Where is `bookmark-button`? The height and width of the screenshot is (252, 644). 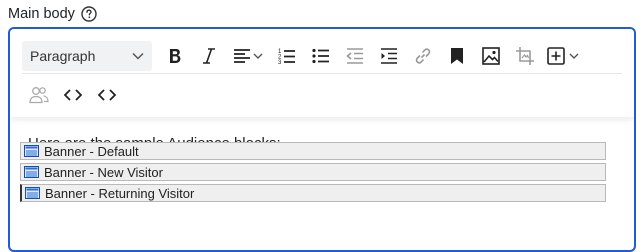 bookmark-button is located at coordinates (457, 56).